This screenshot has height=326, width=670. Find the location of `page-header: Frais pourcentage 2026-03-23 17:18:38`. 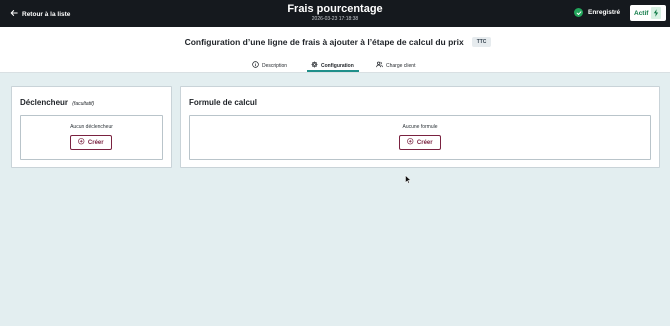

page-header: Frais pourcentage 2026-03-23 17:18:38 is located at coordinates (335, 13).